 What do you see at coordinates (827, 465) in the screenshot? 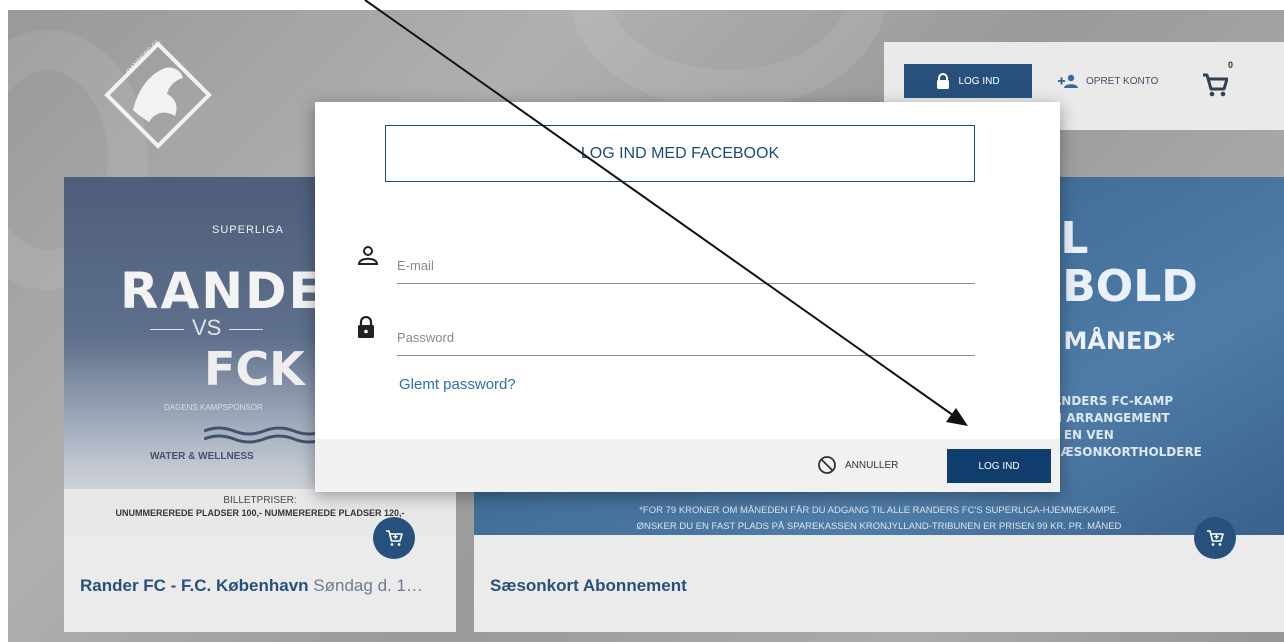
I see `cancel-icon` at bounding box center [827, 465].